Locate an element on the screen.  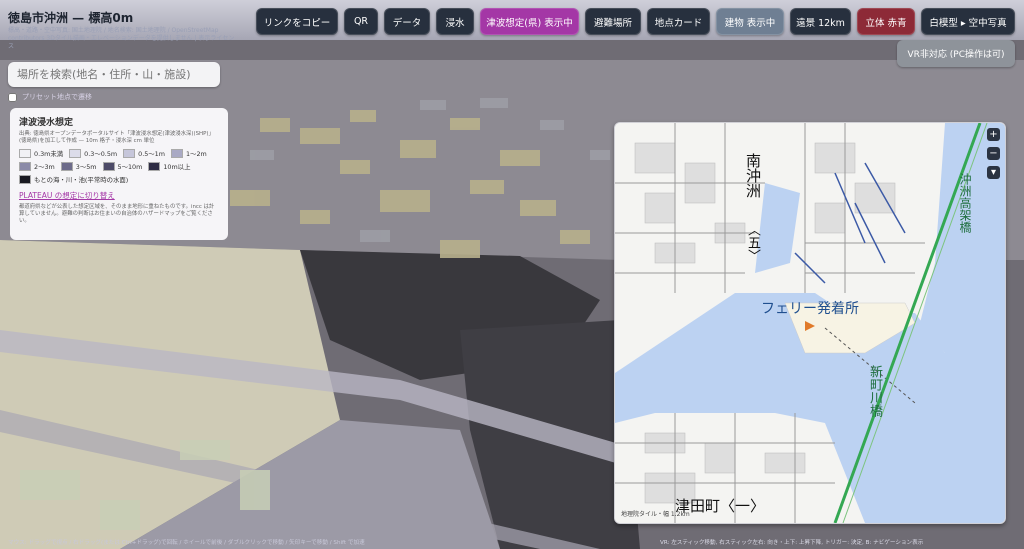
legend-item: もとの海・川・池(平常時の水面) is located at coordinates (73, 179).